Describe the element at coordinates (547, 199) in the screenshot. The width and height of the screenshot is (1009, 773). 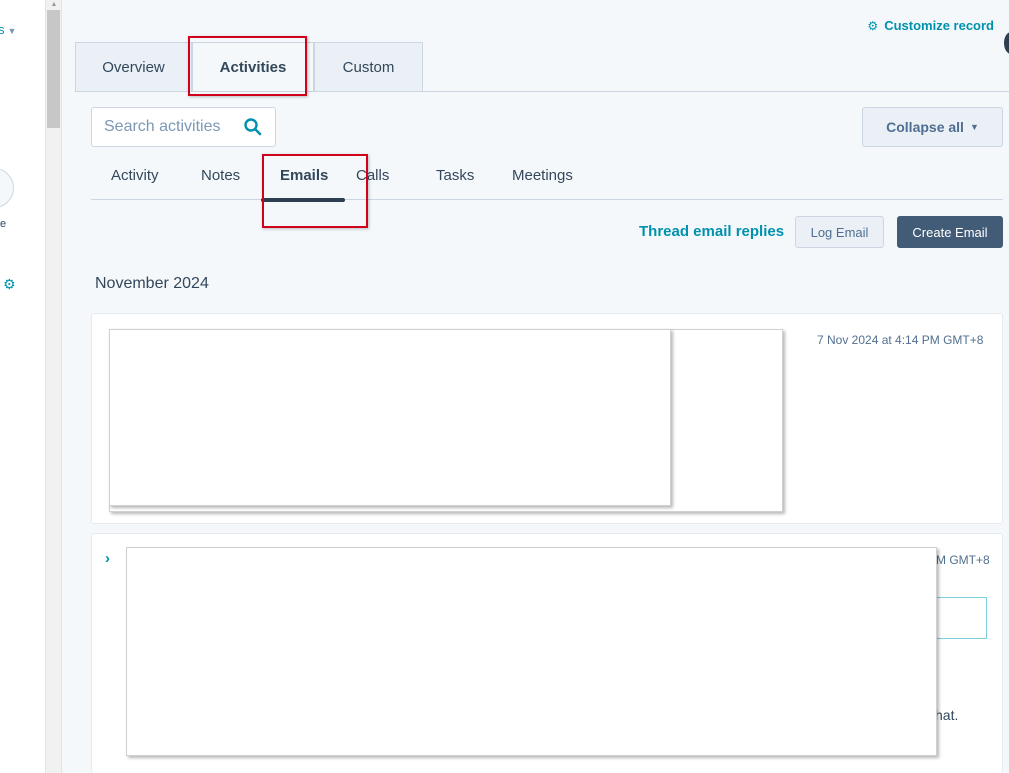
I see `activity-tabs-divider` at that location.